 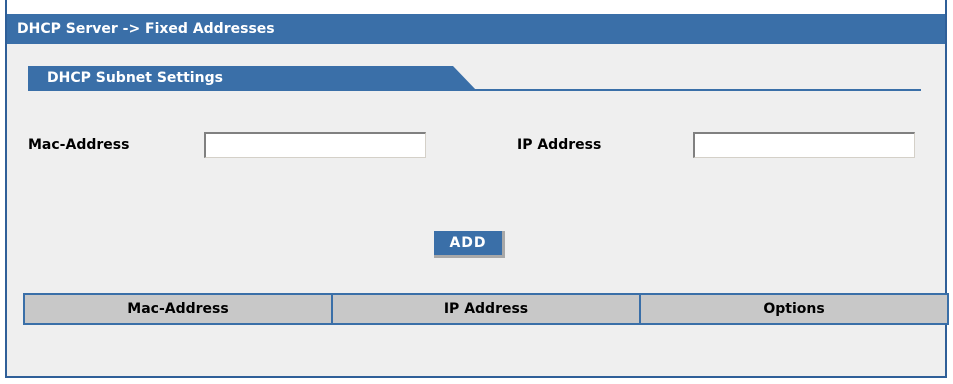 What do you see at coordinates (474, 90) in the screenshot?
I see `section-divider` at bounding box center [474, 90].